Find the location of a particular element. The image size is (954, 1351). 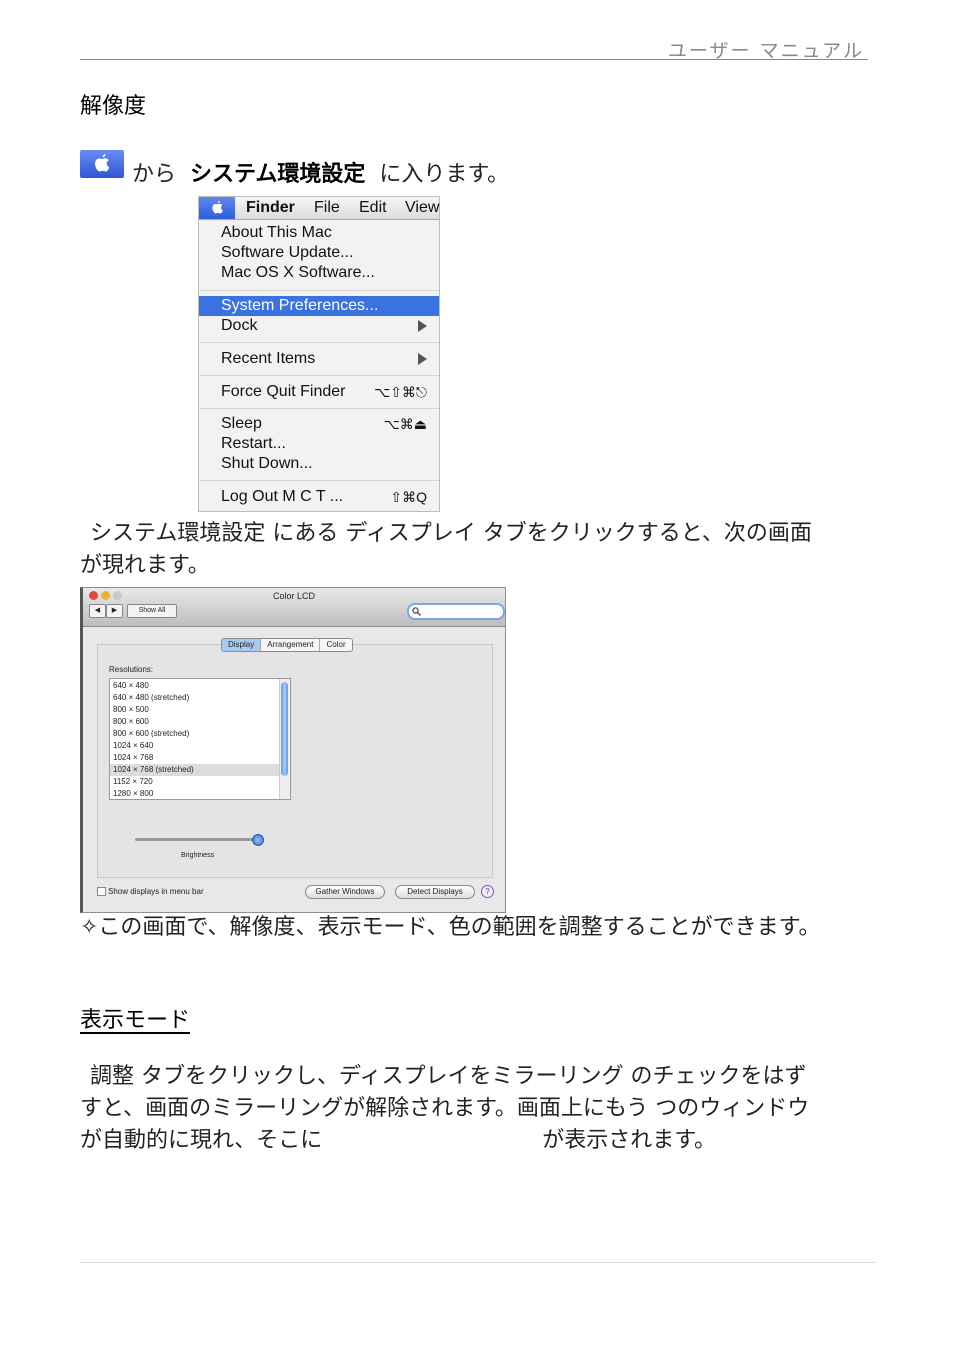

paragraph-line: すと、画面のミラーリングが解除されます。画面上にもう つのウィンドウ is located at coordinates (445, 1108).